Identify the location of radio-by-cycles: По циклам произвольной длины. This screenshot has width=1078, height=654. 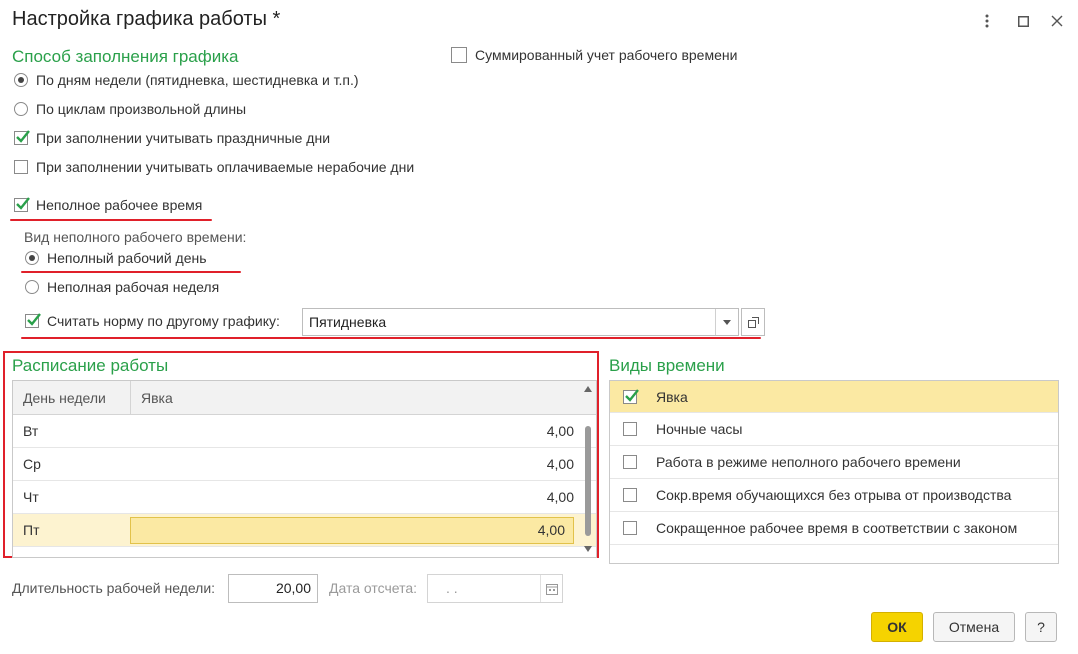
(130, 109).